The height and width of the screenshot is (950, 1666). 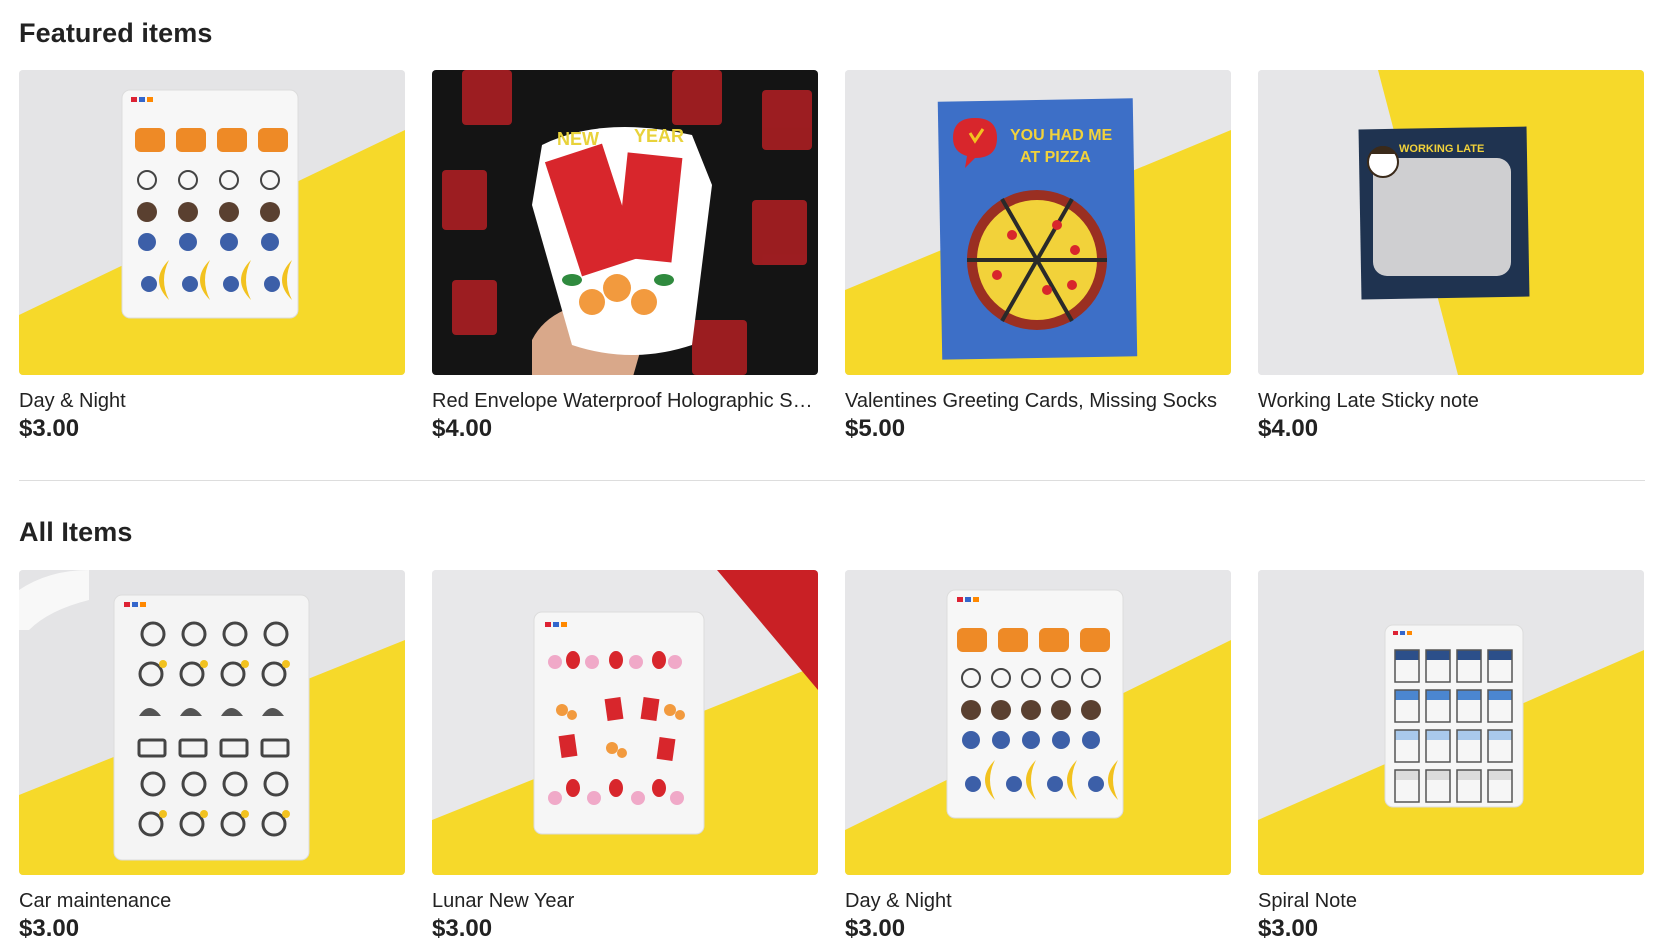 I want to click on pizza-greeting-card-icon: YOU HAD ME AT PIZZA, so click(x=1038, y=222).